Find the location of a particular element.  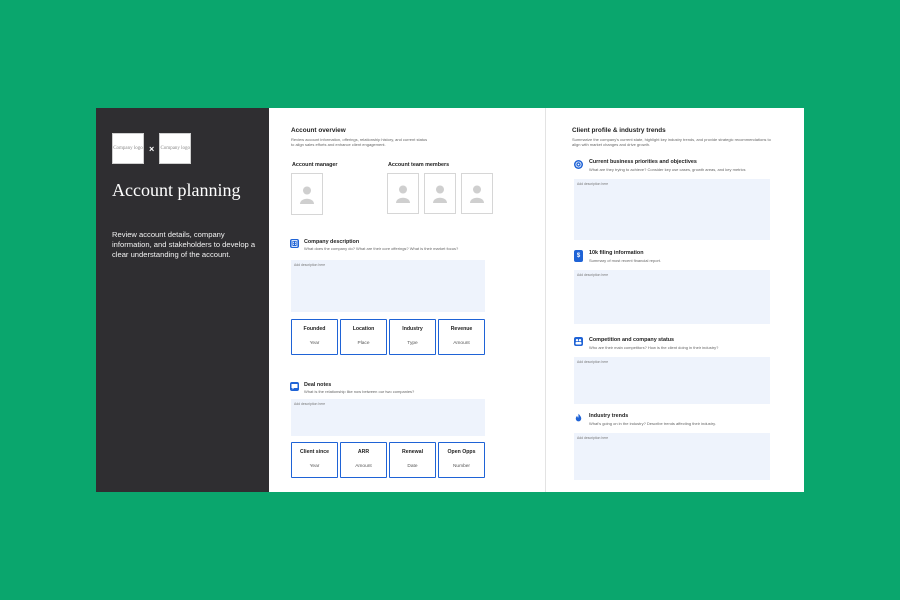

company-description-title: Company description is located at coordinates (332, 242).